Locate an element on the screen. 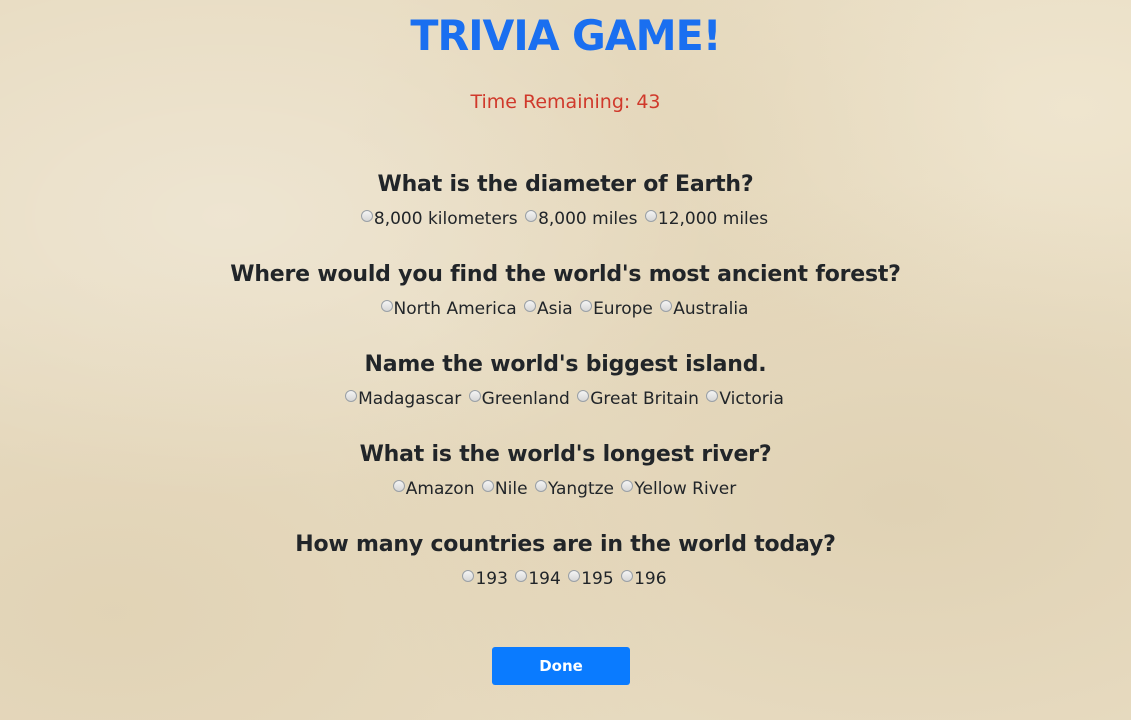 The image size is (1131, 720). answer-option: Australia is located at coordinates (704, 309).